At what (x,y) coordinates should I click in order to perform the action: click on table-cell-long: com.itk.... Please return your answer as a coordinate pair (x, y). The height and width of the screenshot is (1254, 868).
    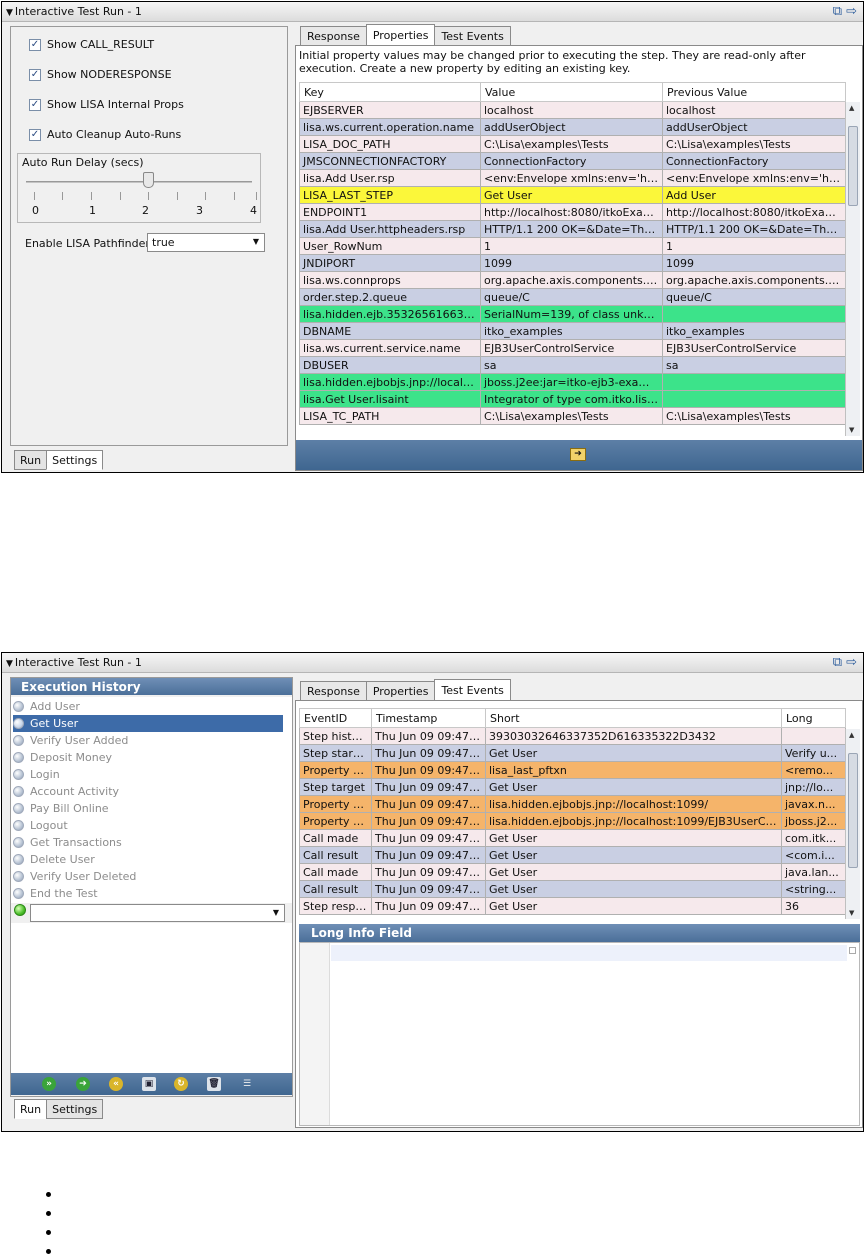
    Looking at the image, I should click on (813, 838).